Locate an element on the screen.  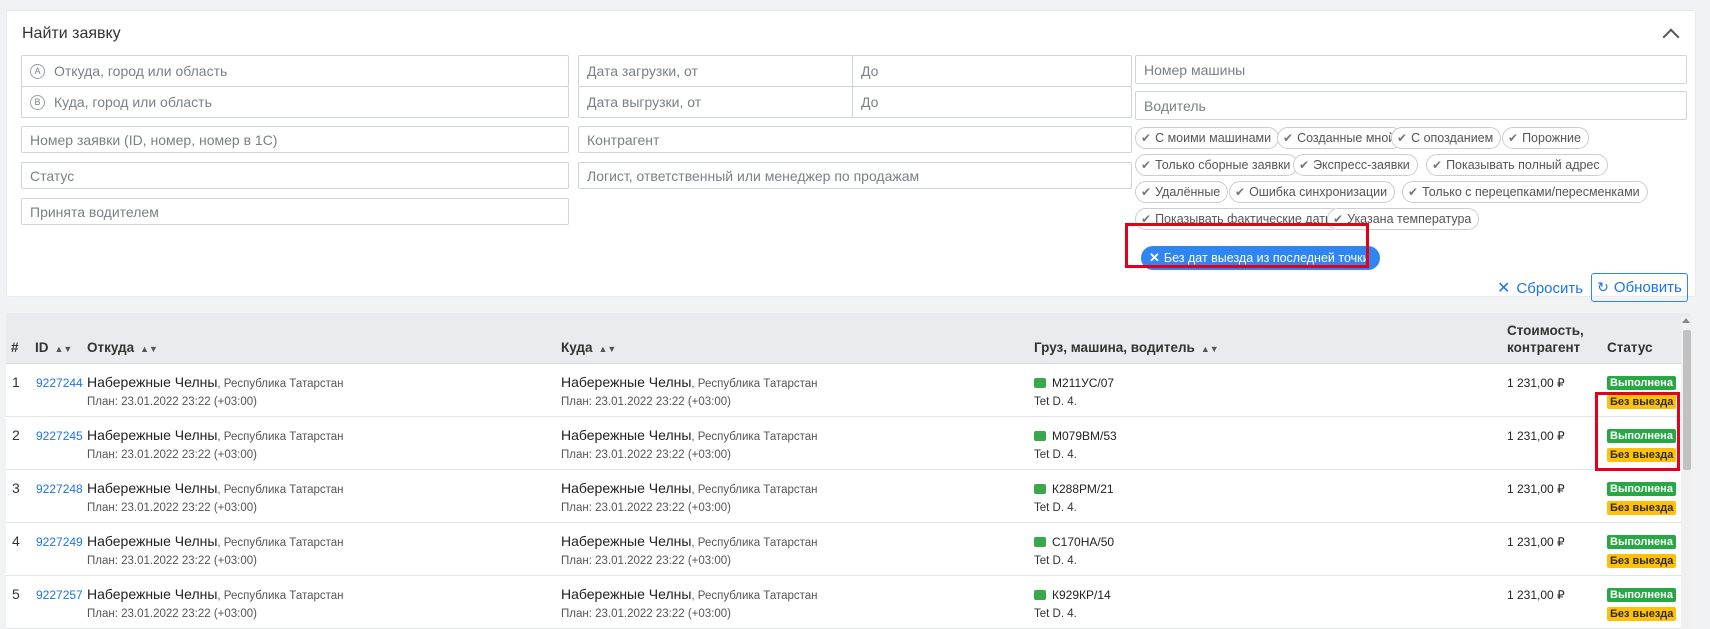
chip-temperature: ✔ Указана температура is located at coordinates (1403, 219).